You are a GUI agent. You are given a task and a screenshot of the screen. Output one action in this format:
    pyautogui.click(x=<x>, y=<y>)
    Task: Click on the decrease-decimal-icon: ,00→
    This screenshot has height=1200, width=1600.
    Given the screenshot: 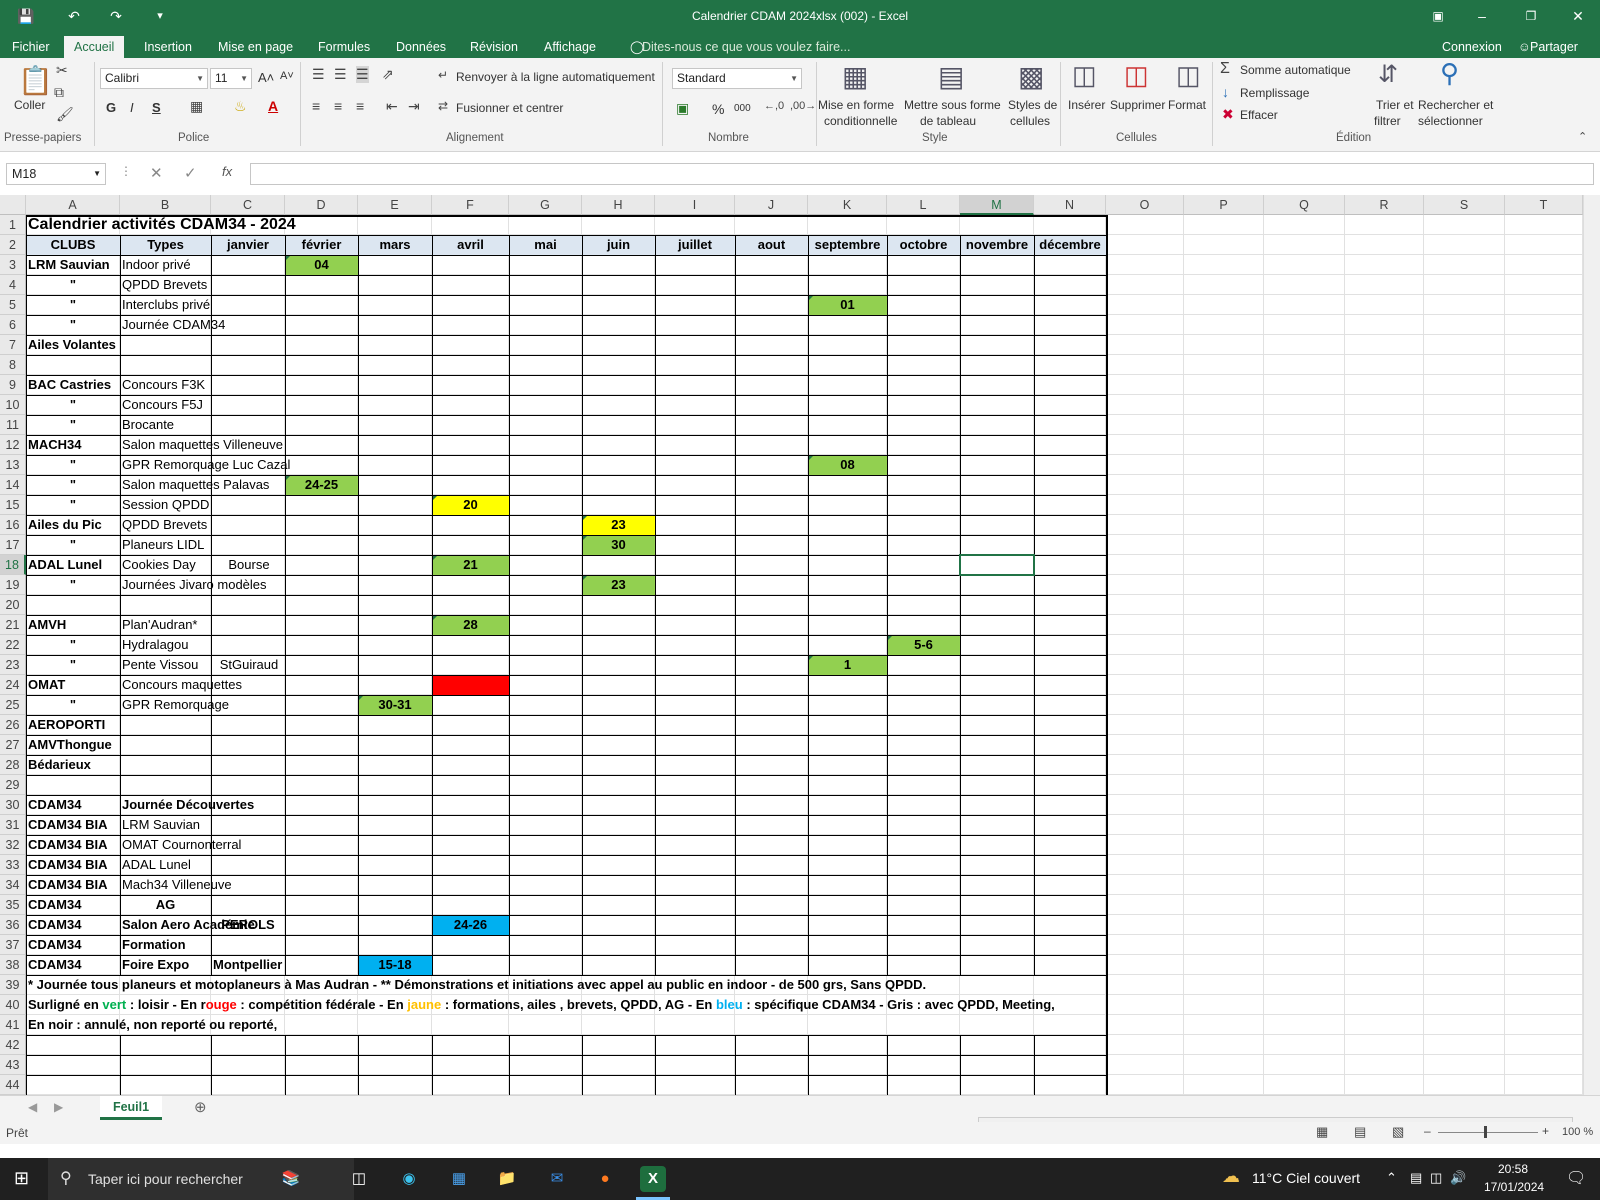 What is the action you would take?
    pyautogui.click(x=803, y=106)
    